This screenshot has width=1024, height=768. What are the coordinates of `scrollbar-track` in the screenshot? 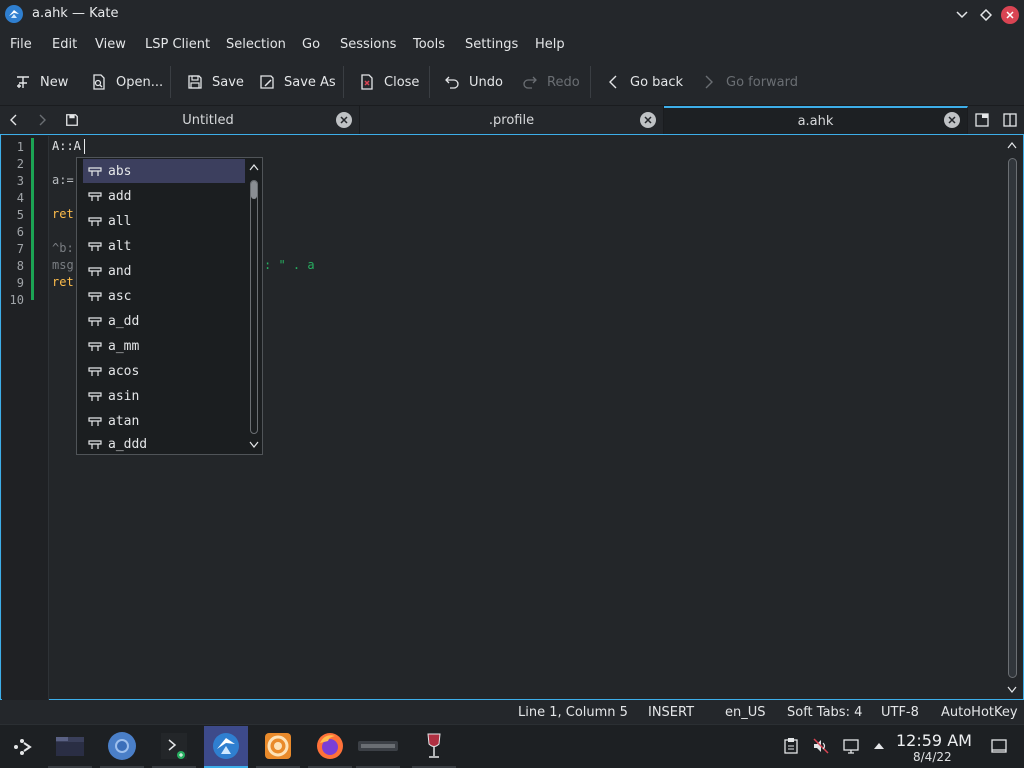 It's located at (254, 307).